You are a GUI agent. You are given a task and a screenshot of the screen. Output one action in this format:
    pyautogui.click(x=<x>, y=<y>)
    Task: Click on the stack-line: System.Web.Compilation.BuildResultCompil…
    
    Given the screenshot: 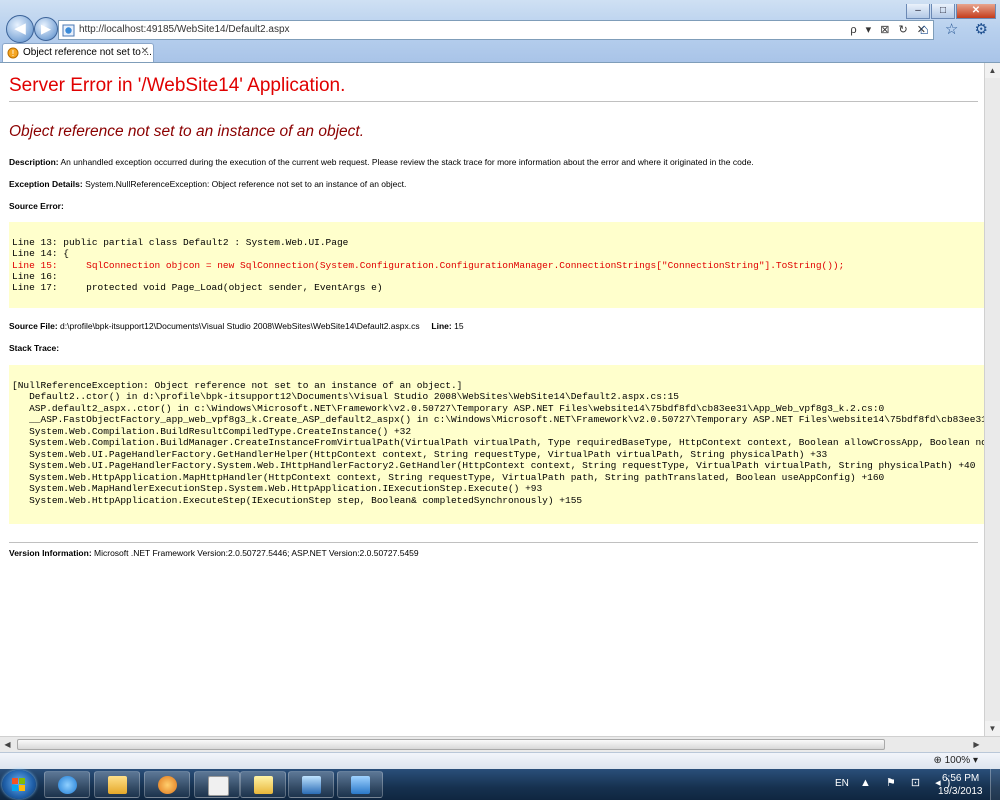 What is the action you would take?
    pyautogui.click(x=212, y=431)
    